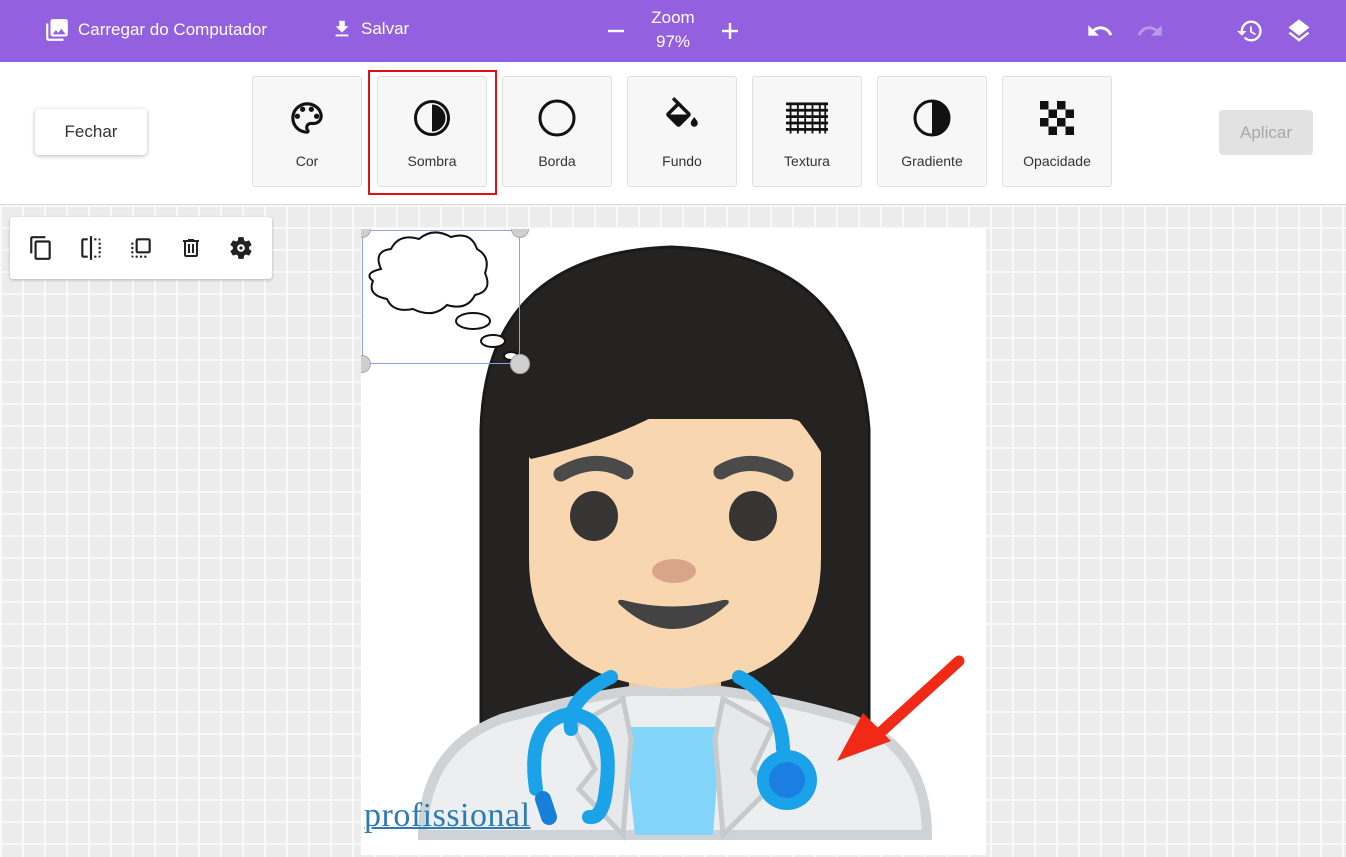 This screenshot has height=857, width=1346. Describe the element at coordinates (307, 161) in the screenshot. I see `tool-label: Cor` at that location.